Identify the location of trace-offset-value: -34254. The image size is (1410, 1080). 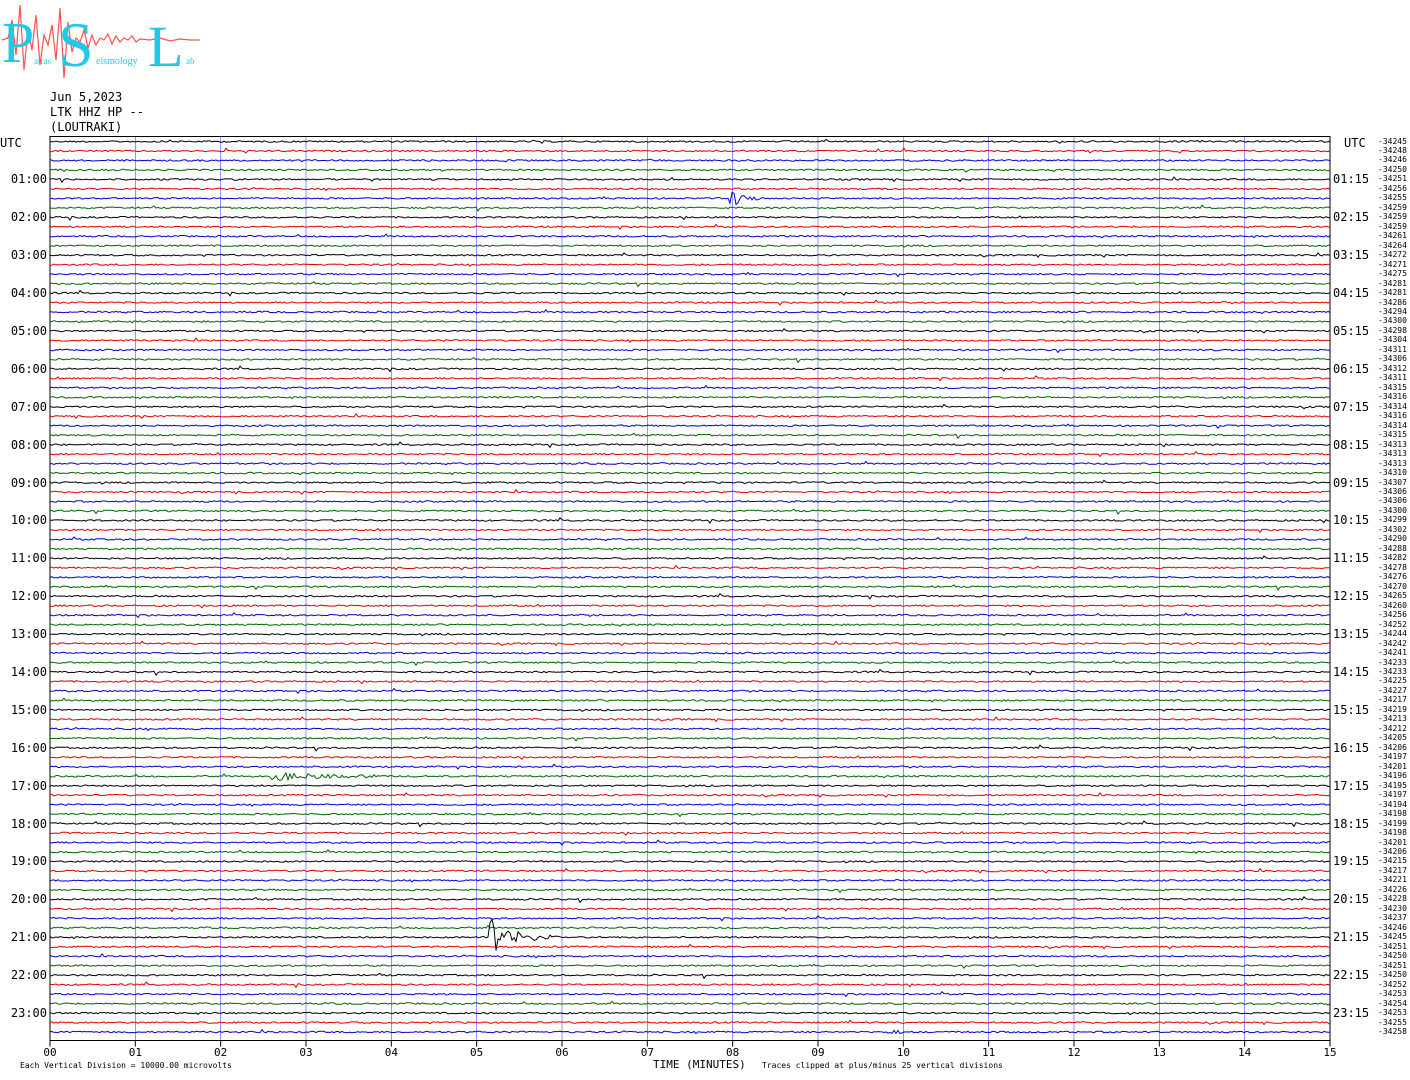
(1392, 1003).